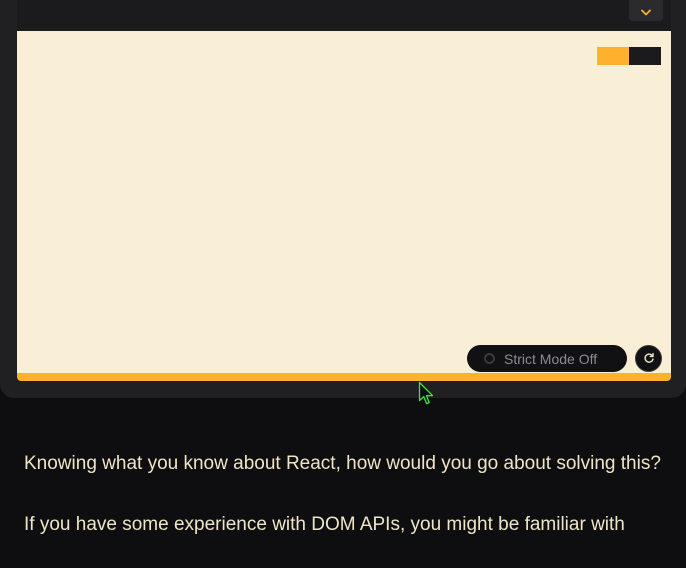 This screenshot has height=568, width=686. Describe the element at coordinates (613, 56) in the screenshot. I see `swatch-accent` at that location.